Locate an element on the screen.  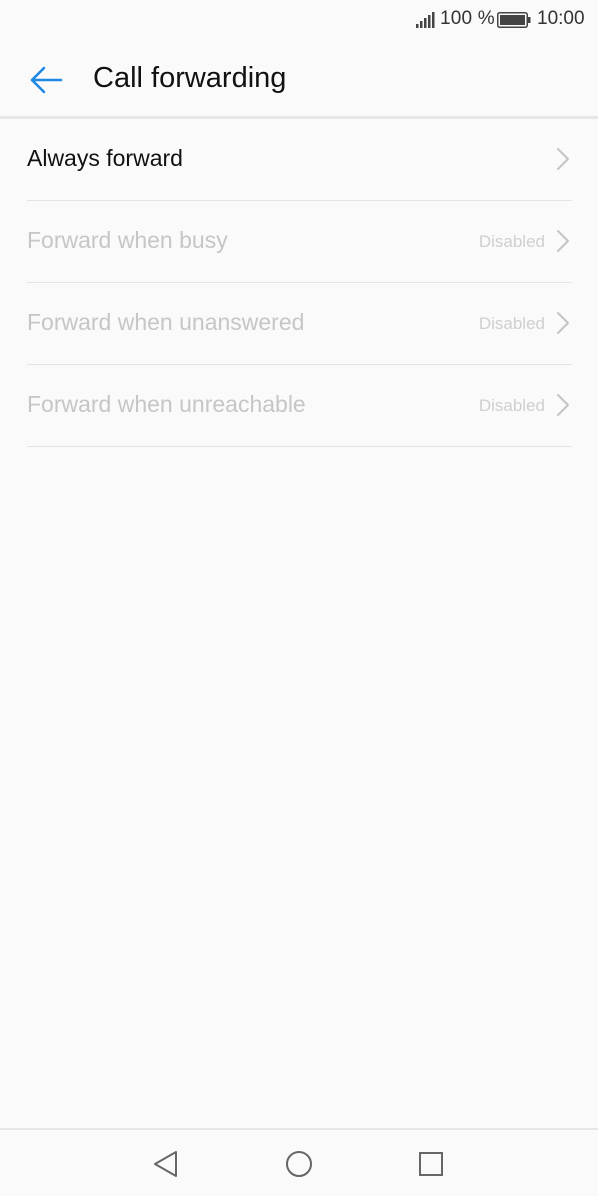
nav-back-button is located at coordinates (166, 1164).